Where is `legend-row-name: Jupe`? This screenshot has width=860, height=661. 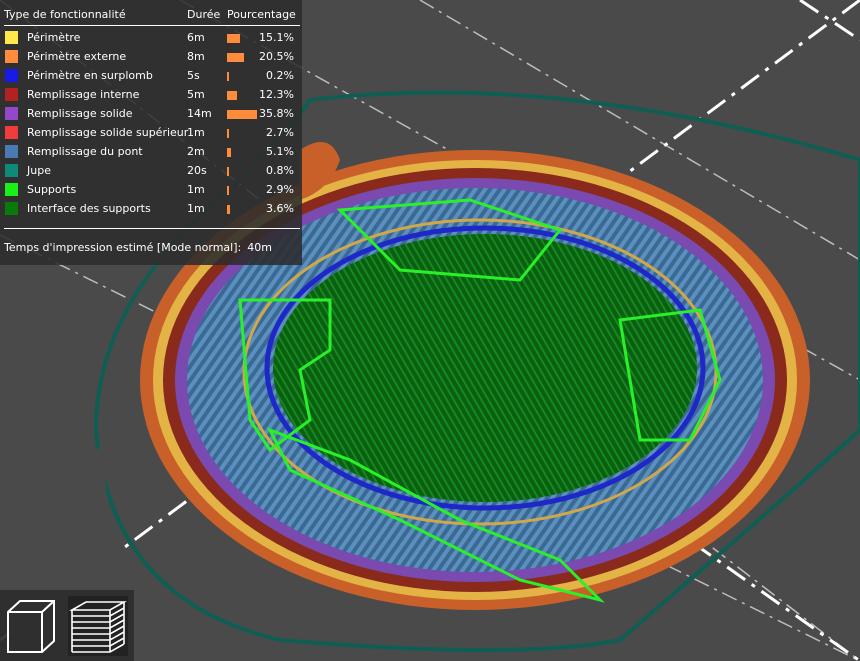
legend-row-name: Jupe is located at coordinates (39, 170).